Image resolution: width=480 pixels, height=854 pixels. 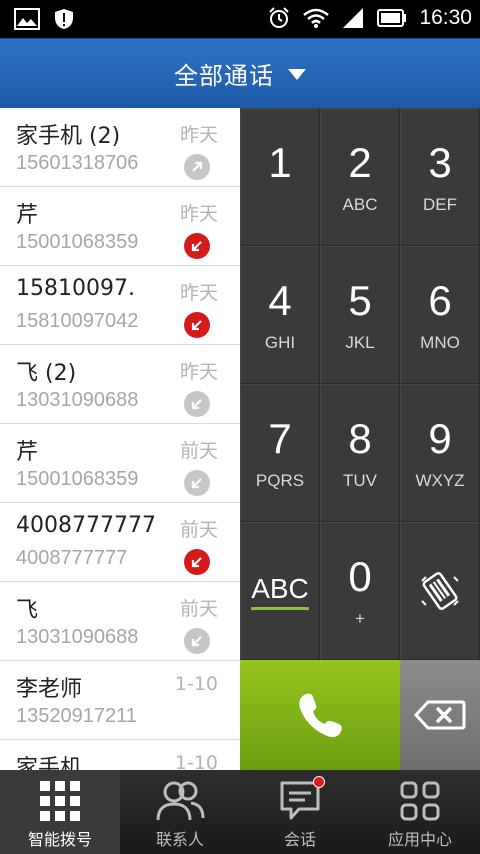 What do you see at coordinates (360, 300) in the screenshot?
I see `key-digit: 5` at bounding box center [360, 300].